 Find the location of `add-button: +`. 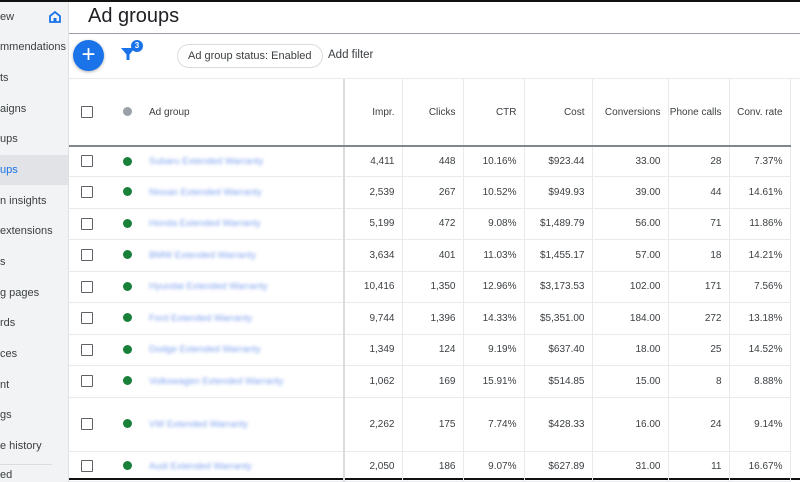

add-button: + is located at coordinates (88, 55).